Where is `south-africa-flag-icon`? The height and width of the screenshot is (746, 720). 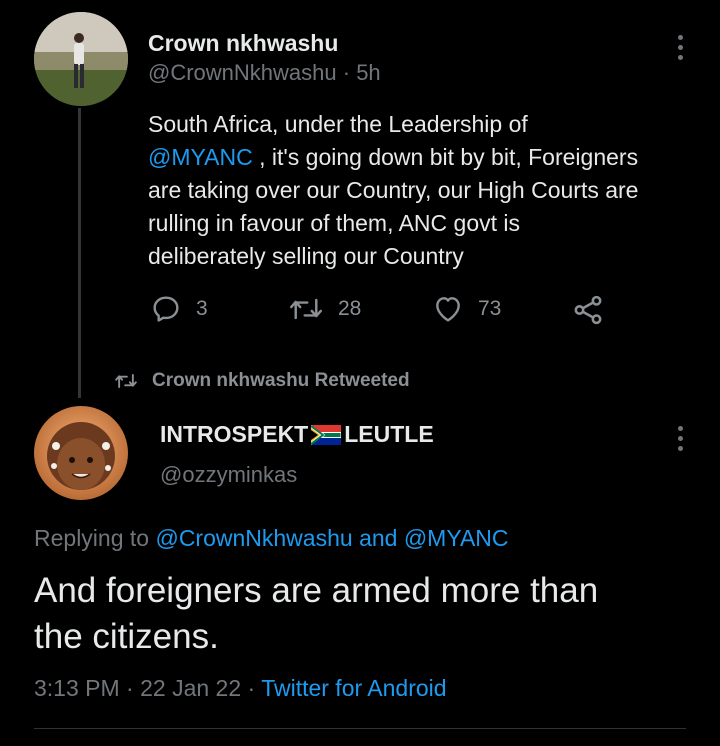 south-africa-flag-icon is located at coordinates (326, 434).